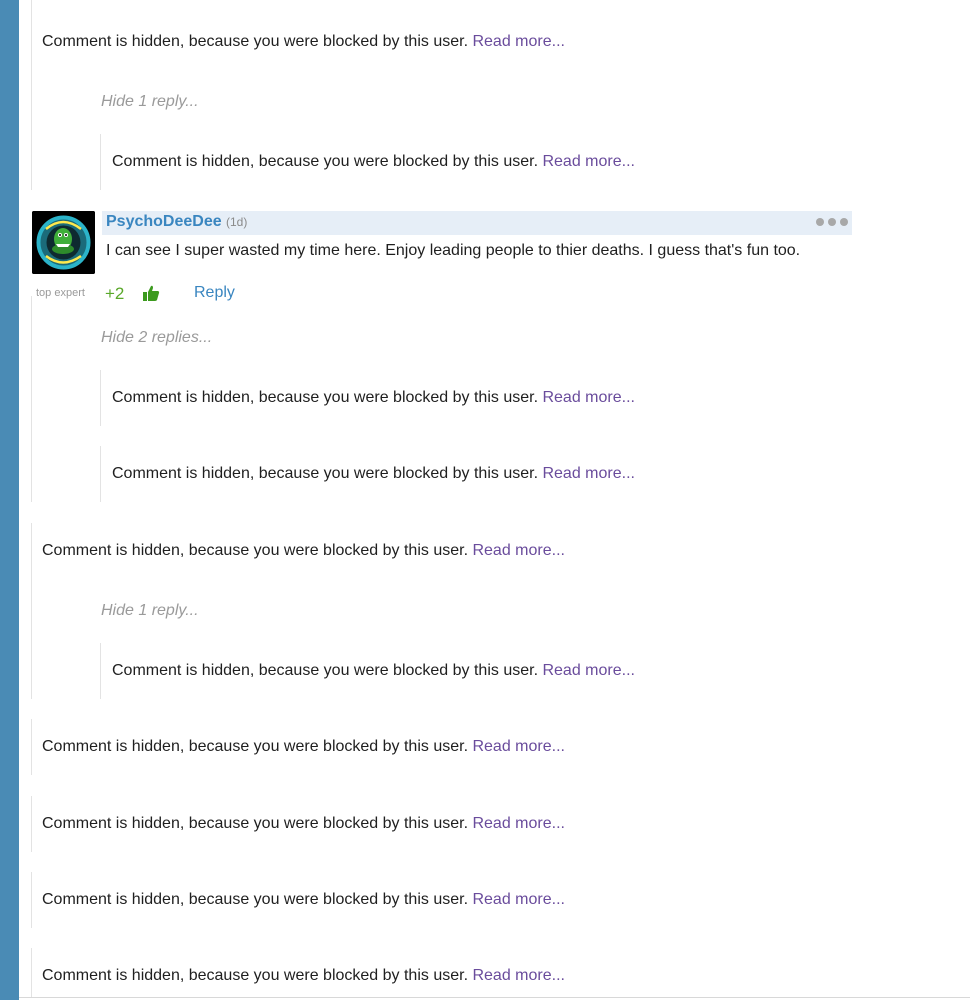 This screenshot has height=1000, width=970. Describe the element at coordinates (115, 293) in the screenshot. I see `comment-score: +2` at that location.